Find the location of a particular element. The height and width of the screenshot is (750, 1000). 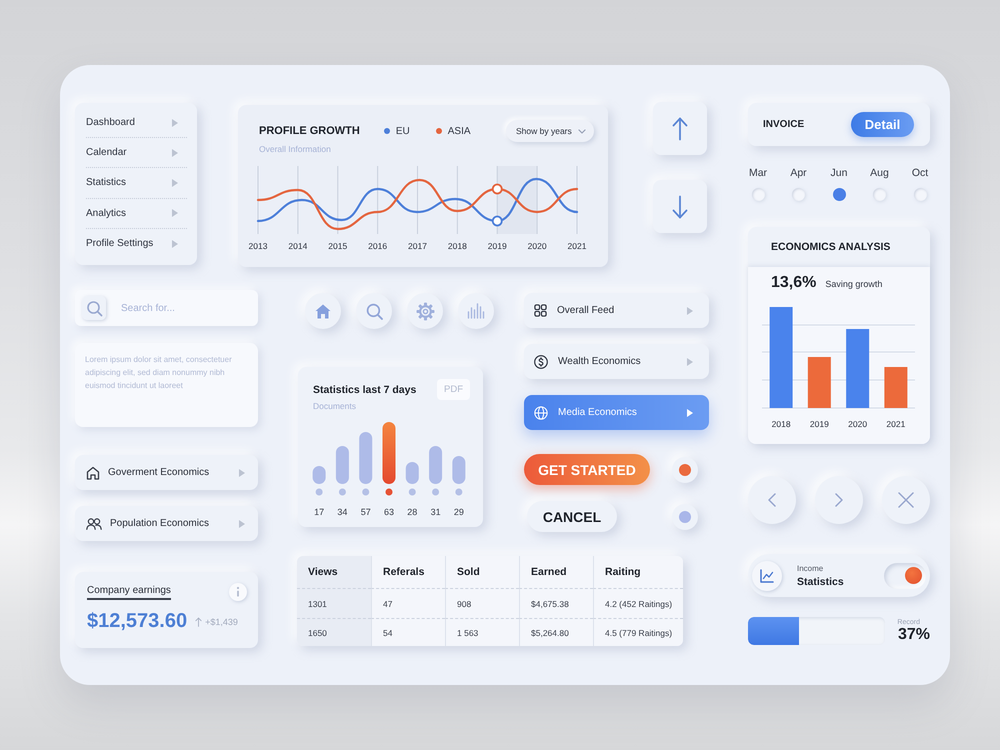

column-header: Referals is located at coordinates (408, 572).